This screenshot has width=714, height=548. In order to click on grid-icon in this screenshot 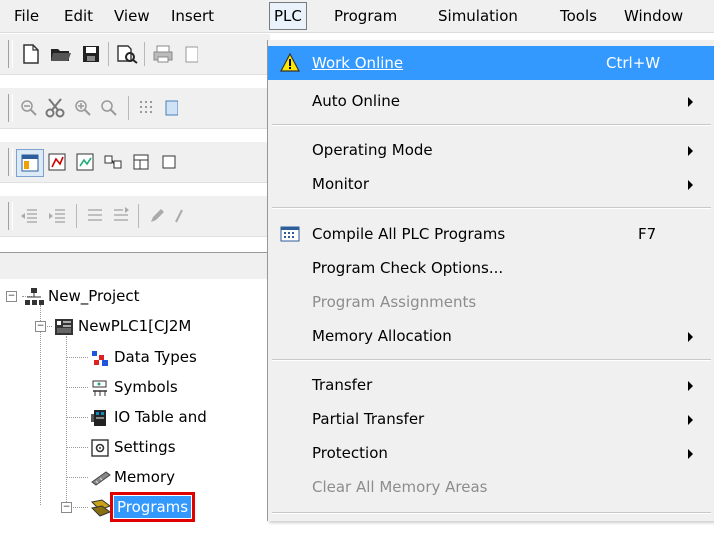, I will do `click(147, 108)`.